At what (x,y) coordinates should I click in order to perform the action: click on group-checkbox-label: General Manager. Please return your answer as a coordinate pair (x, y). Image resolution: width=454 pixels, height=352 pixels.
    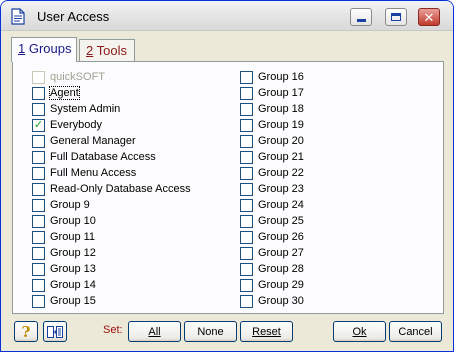
    Looking at the image, I should click on (93, 141).